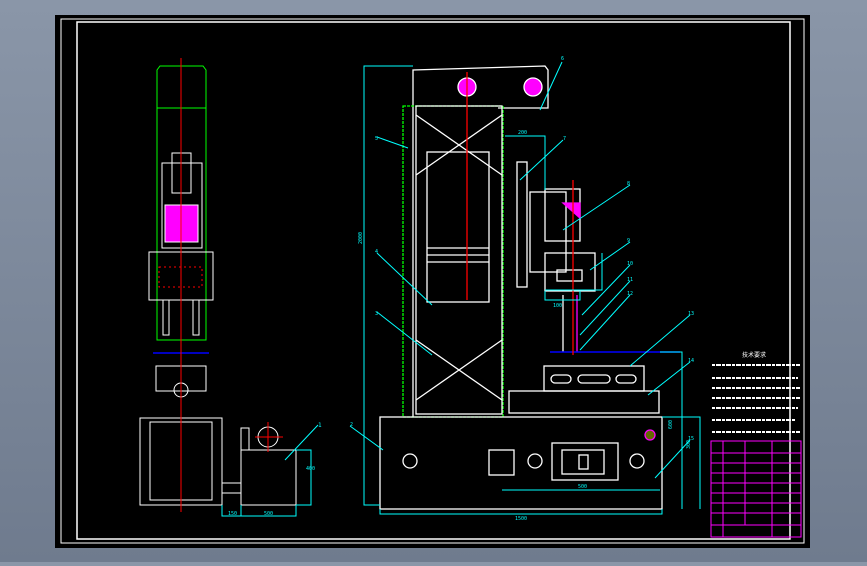 The height and width of the screenshot is (566, 867). Describe the element at coordinates (628, 241) in the screenshot. I see `balloon-9: 9` at that location.